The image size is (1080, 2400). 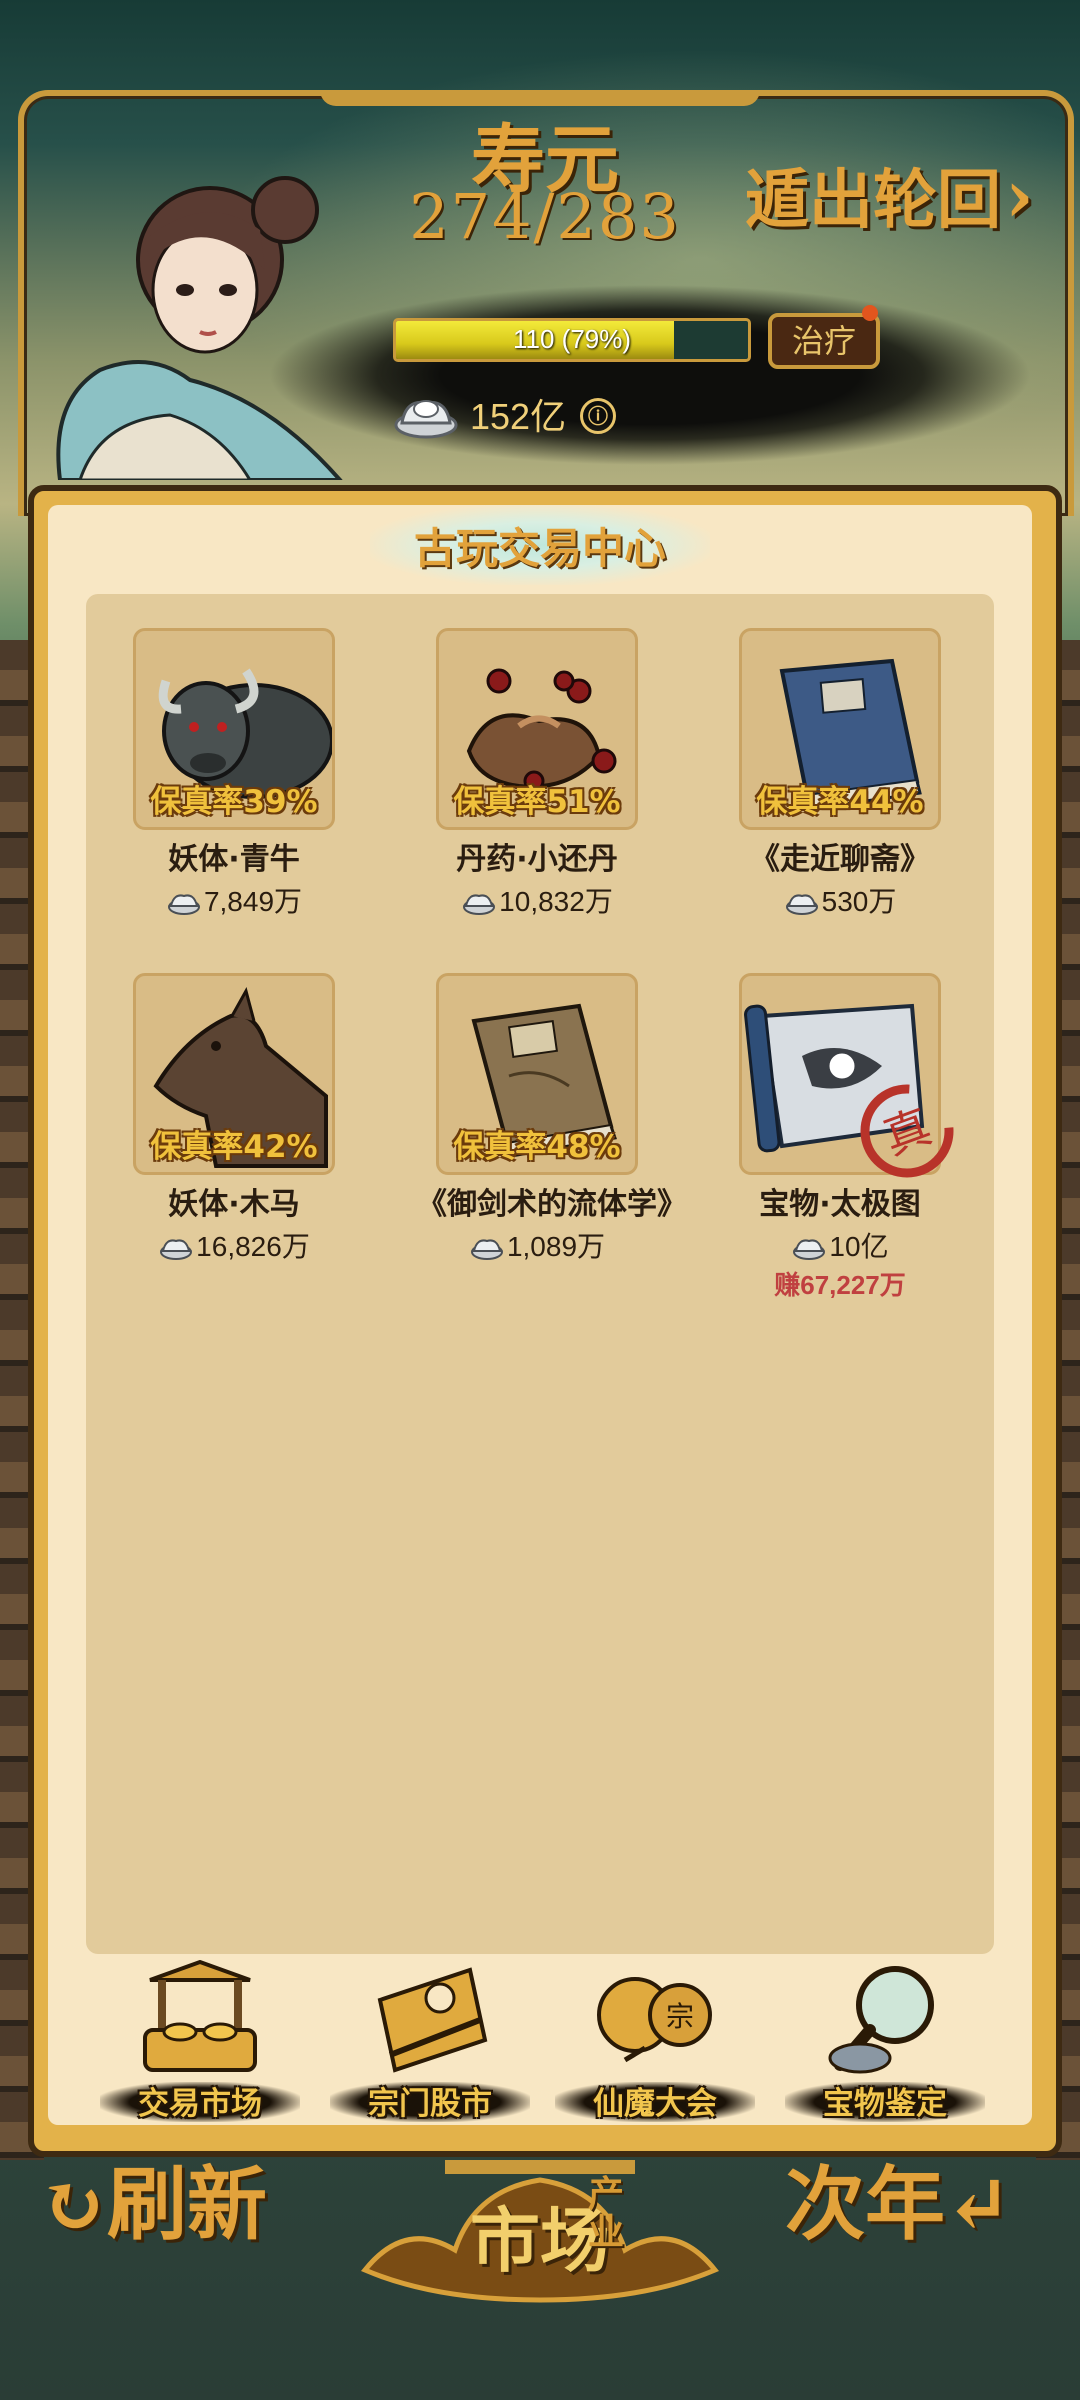 I want to click on nav-label: 仙魔大会, so click(x=655, y=2104).